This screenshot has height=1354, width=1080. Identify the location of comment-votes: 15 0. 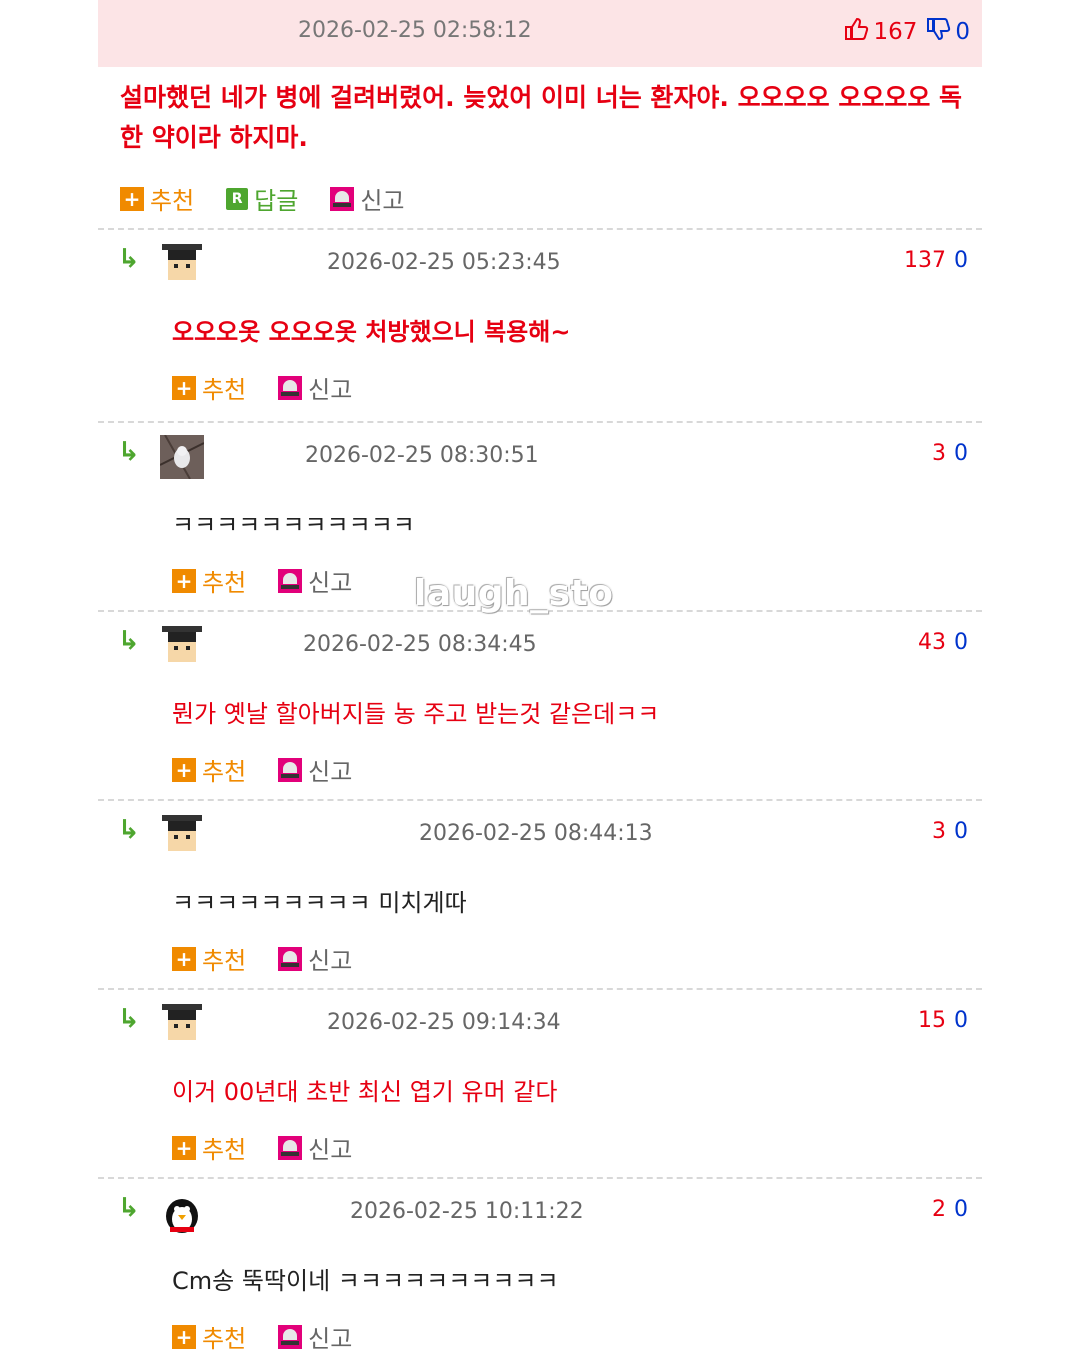
(943, 1020).